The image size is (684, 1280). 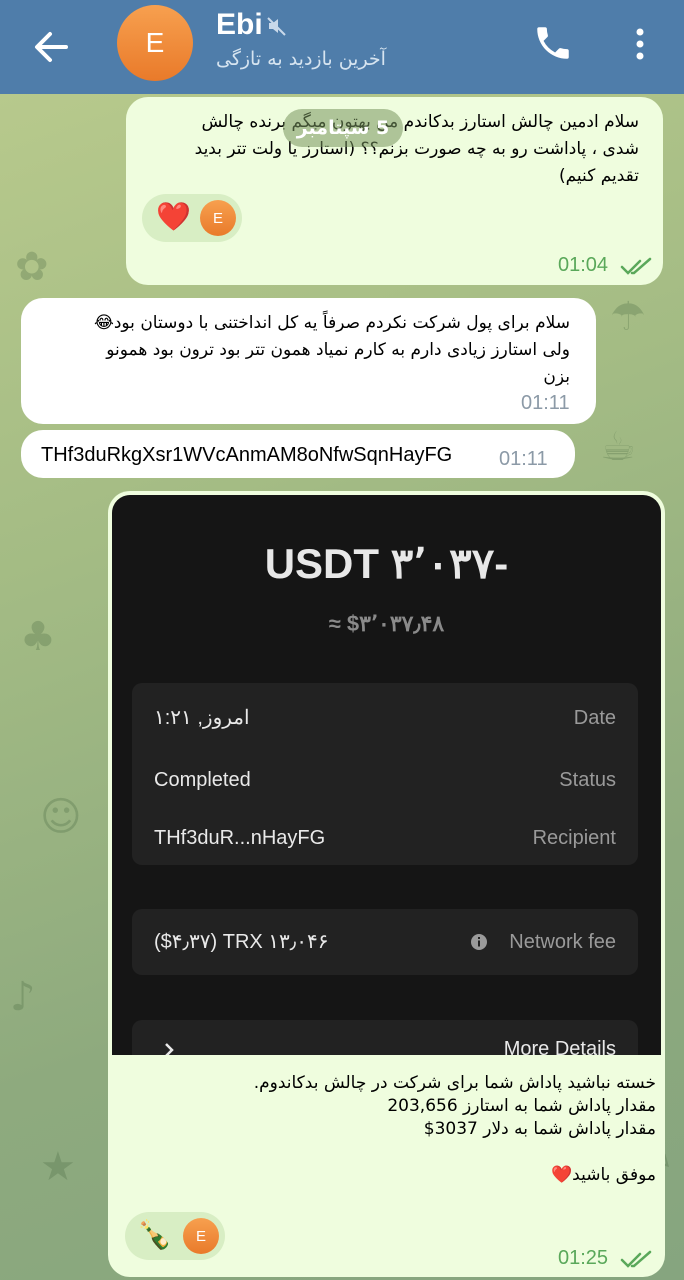 I want to click on reaction-chip: ❤️ E, so click(x=192, y=218).